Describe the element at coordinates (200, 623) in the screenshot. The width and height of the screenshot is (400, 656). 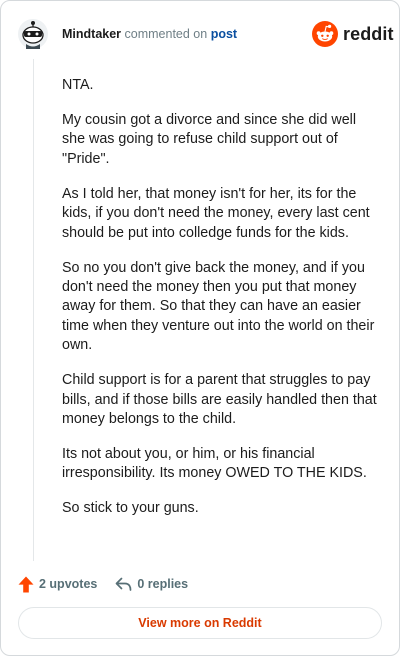
I see `view-more-button: View more on Reddit` at that location.